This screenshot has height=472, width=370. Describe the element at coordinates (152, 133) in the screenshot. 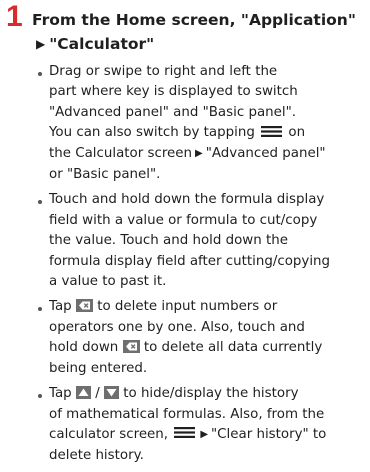

I see `bullet-text: You can also switch by tapping` at that location.